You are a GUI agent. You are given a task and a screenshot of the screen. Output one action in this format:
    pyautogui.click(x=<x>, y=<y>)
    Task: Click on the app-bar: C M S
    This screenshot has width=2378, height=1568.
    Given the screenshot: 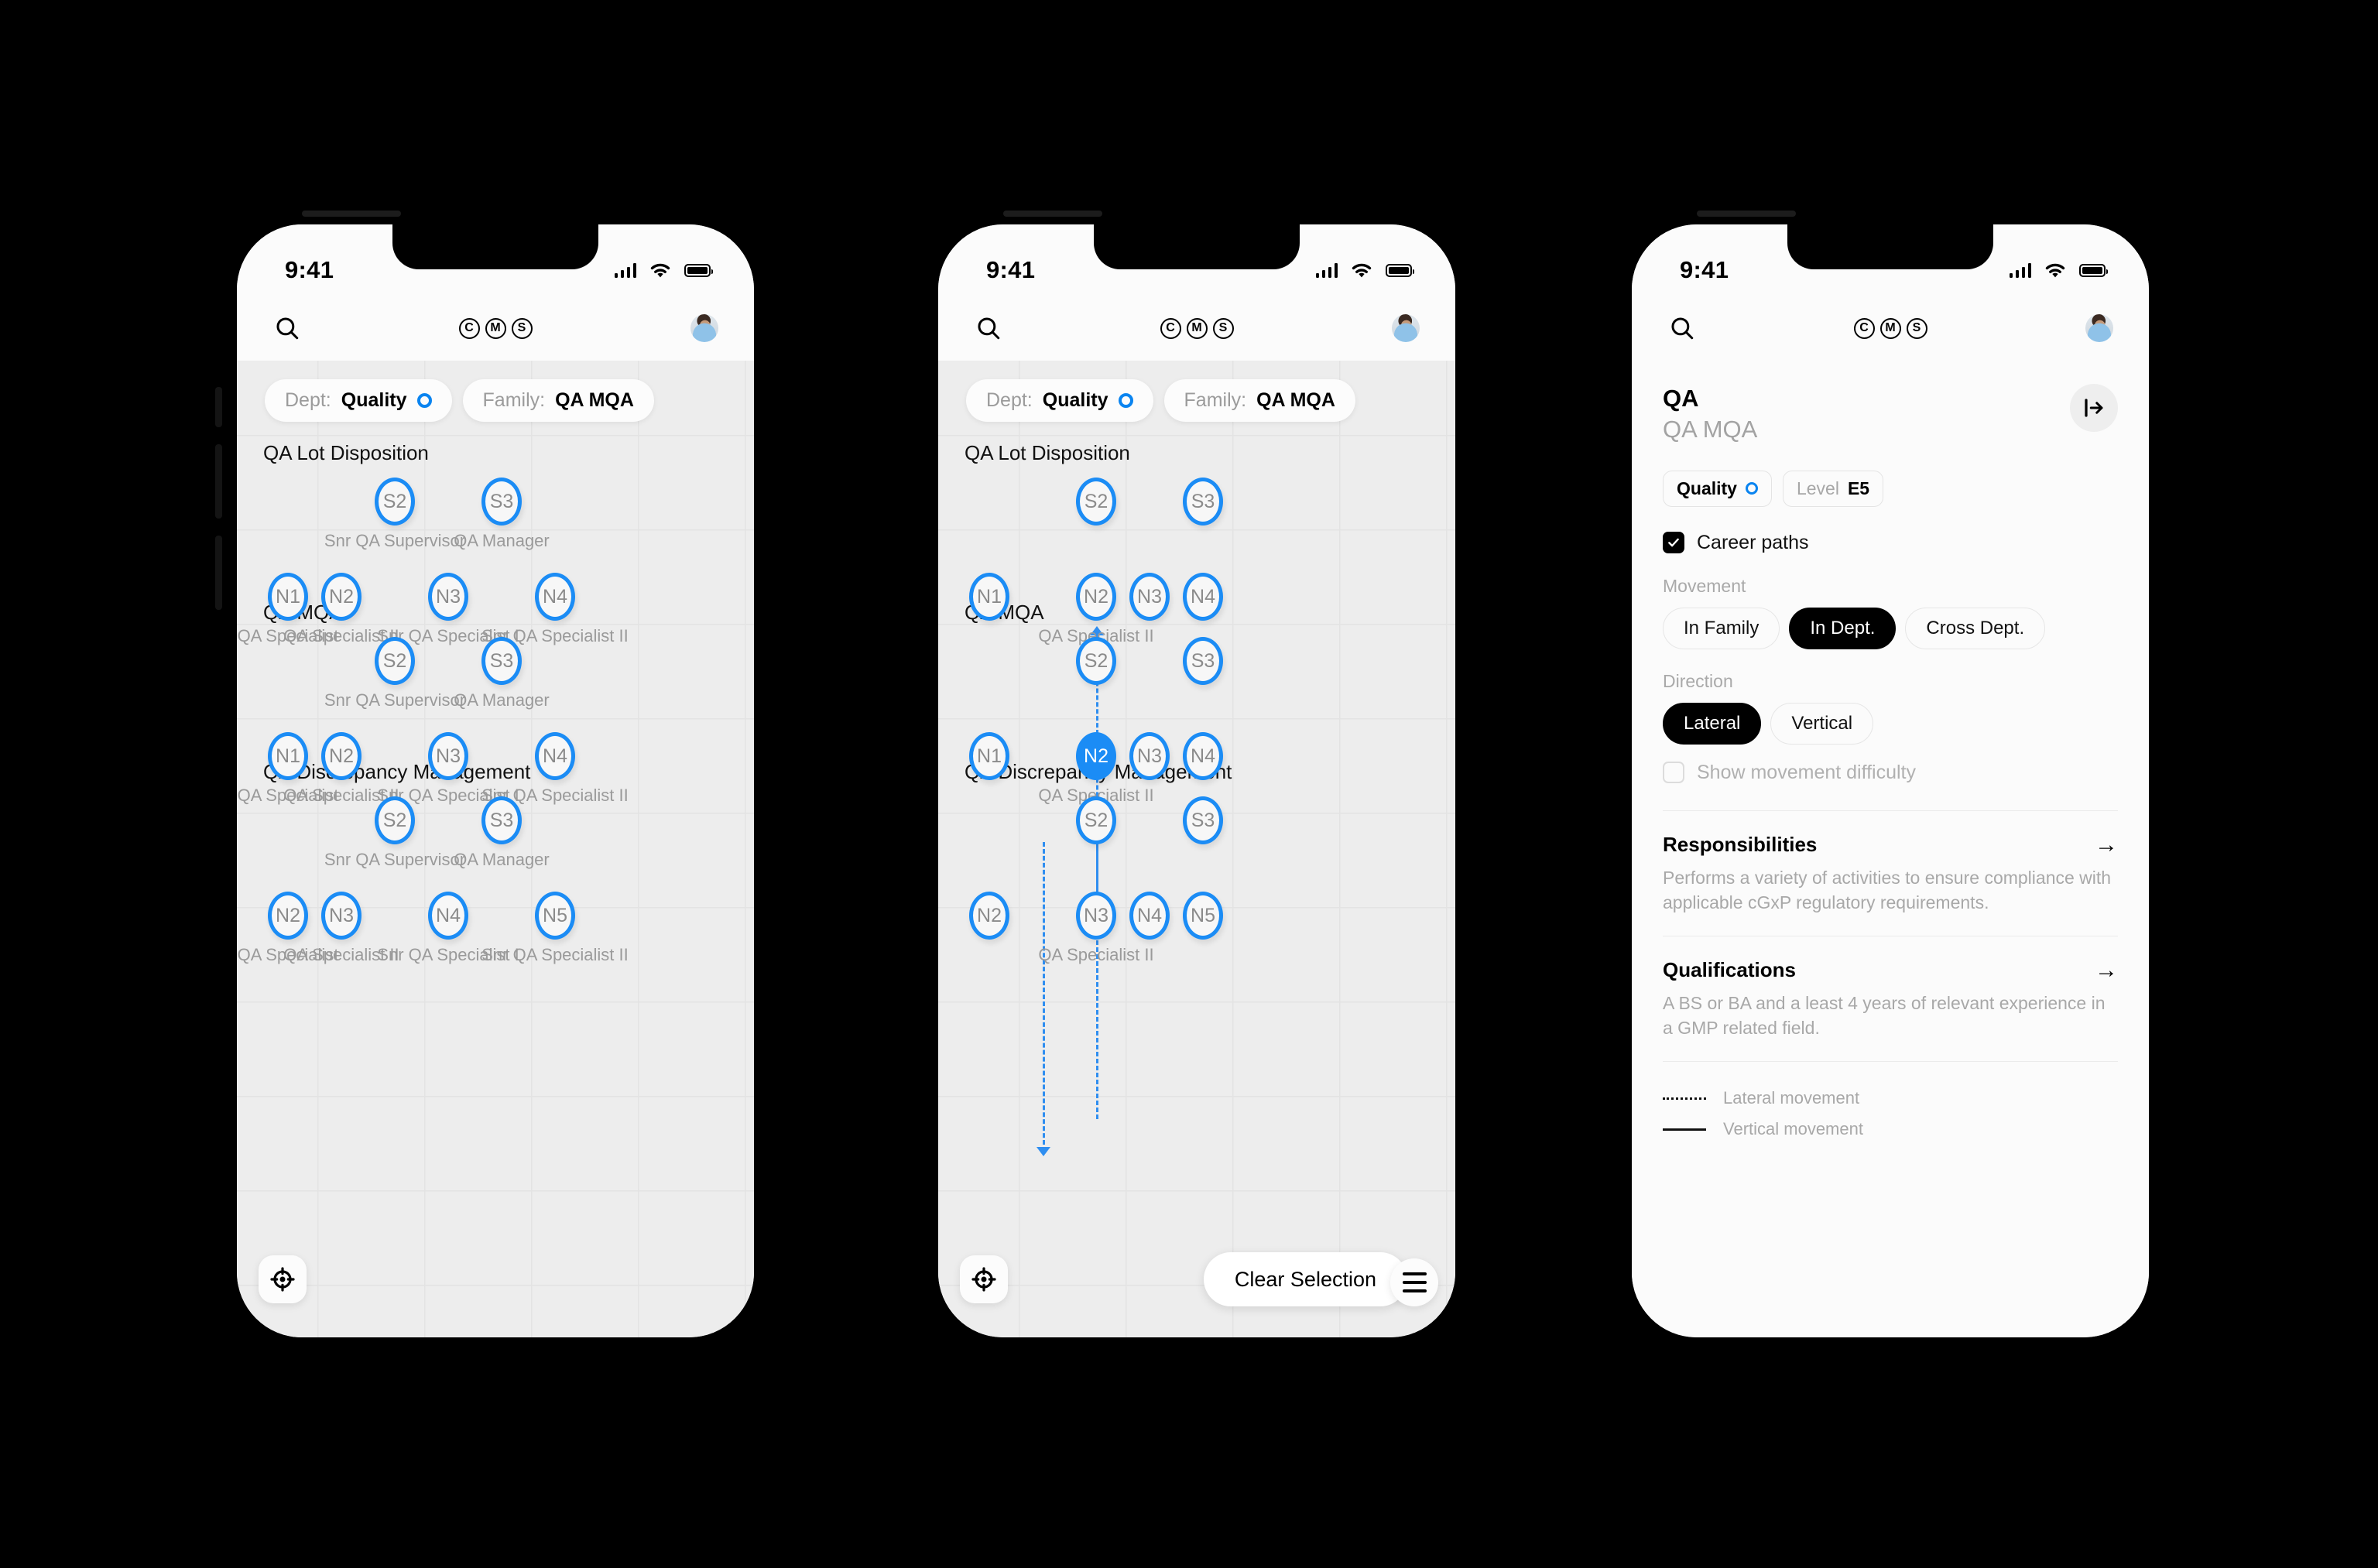 What is the action you would take?
    pyautogui.click(x=1196, y=328)
    